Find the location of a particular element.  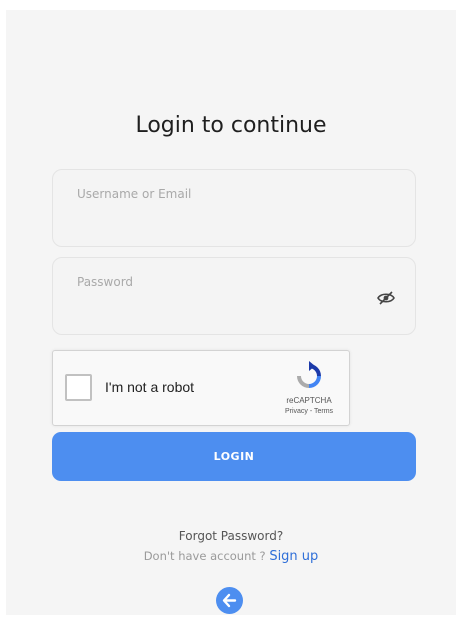

page-title: Login to continue is located at coordinates (231, 125).